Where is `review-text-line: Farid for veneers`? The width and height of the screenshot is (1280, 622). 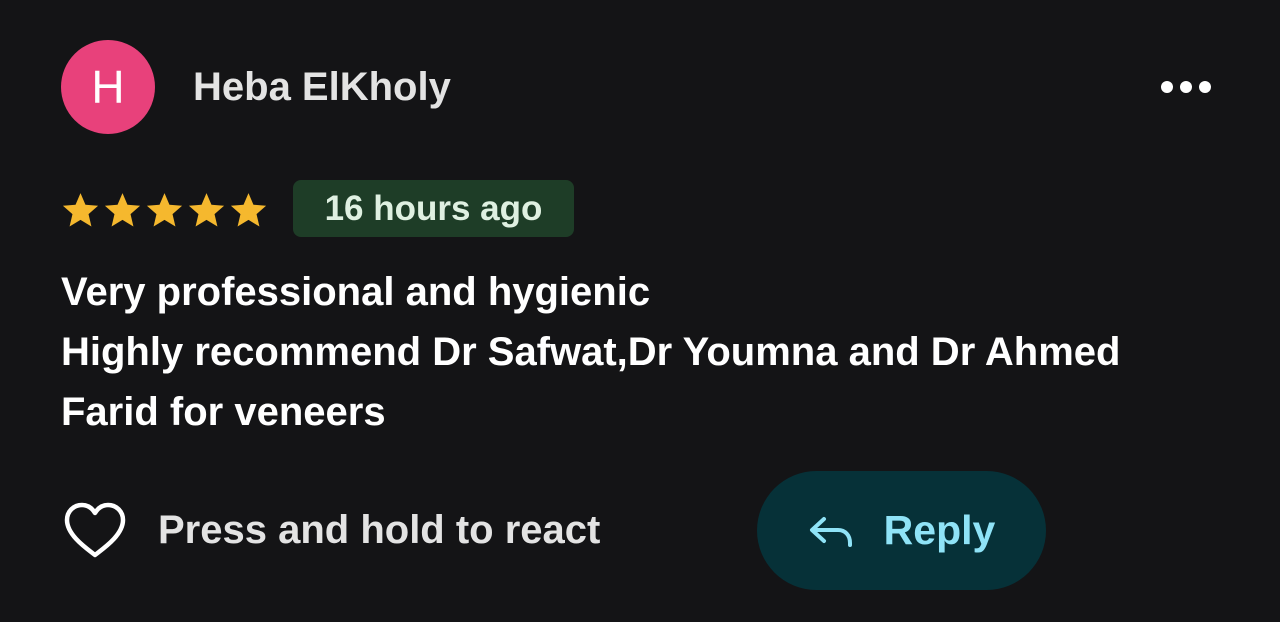
review-text-line: Farid for veneers is located at coordinates (223, 412).